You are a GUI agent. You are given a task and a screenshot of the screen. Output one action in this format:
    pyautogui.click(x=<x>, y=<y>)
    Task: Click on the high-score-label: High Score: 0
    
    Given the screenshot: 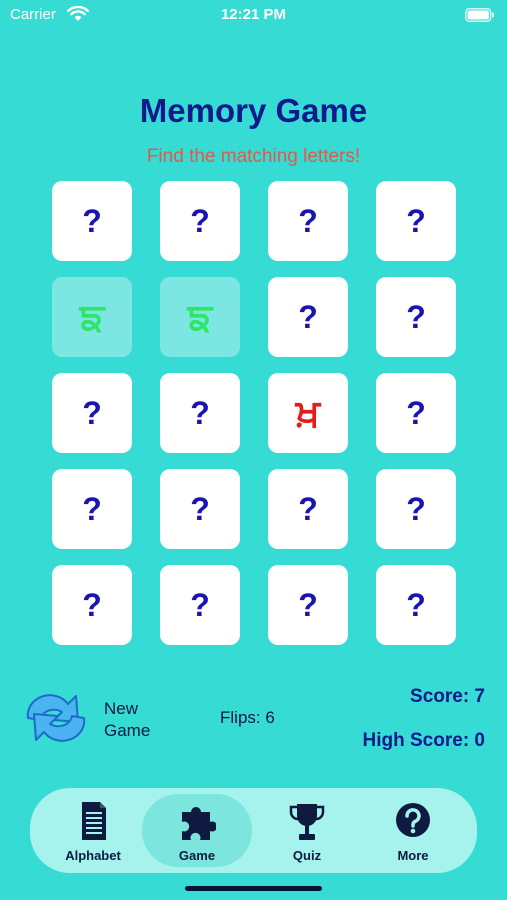 What is the action you would take?
    pyautogui.click(x=423, y=740)
    